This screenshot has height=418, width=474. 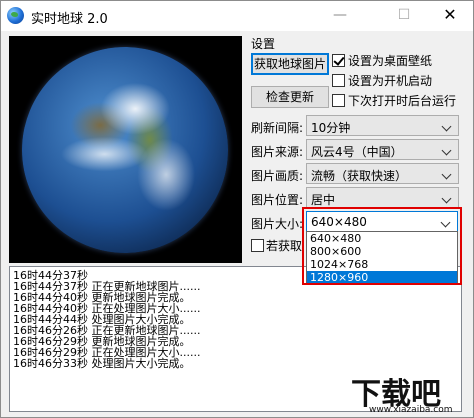 What do you see at coordinates (359, 176) in the screenshot?
I see `image-quality-value: 流畅（获取快速）` at bounding box center [359, 176].